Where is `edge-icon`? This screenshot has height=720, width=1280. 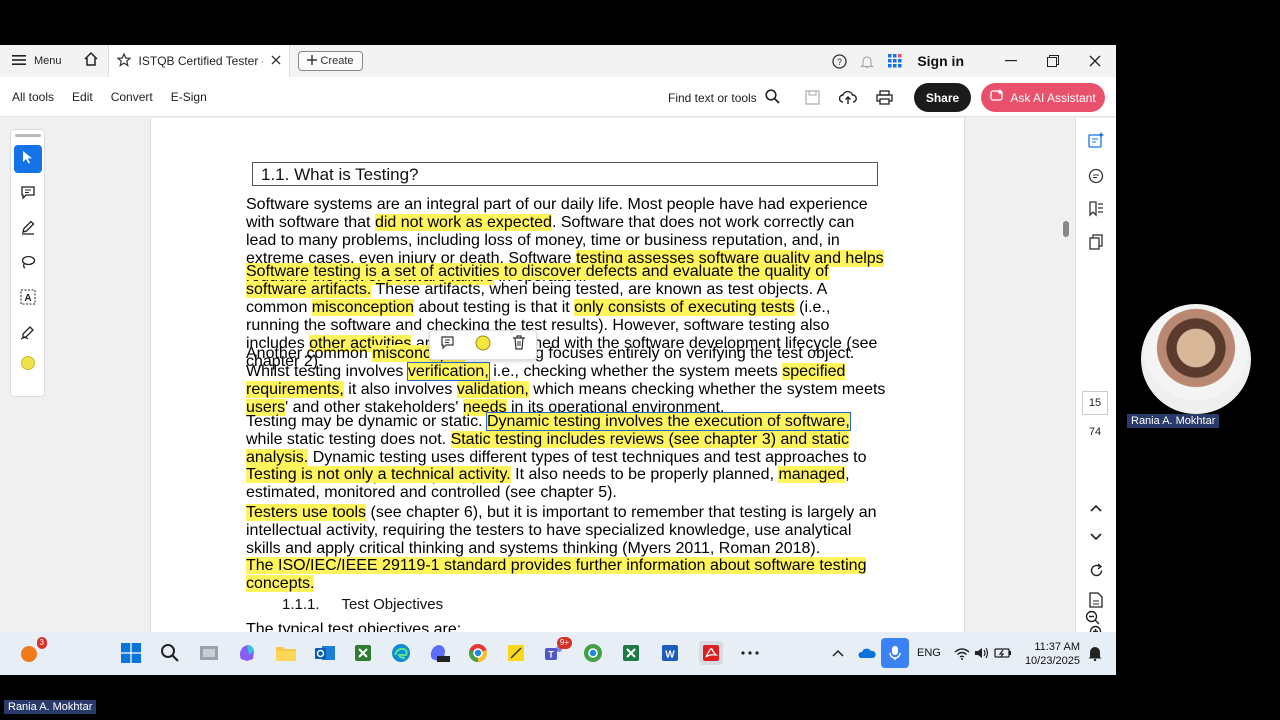
edge-icon is located at coordinates (401, 653).